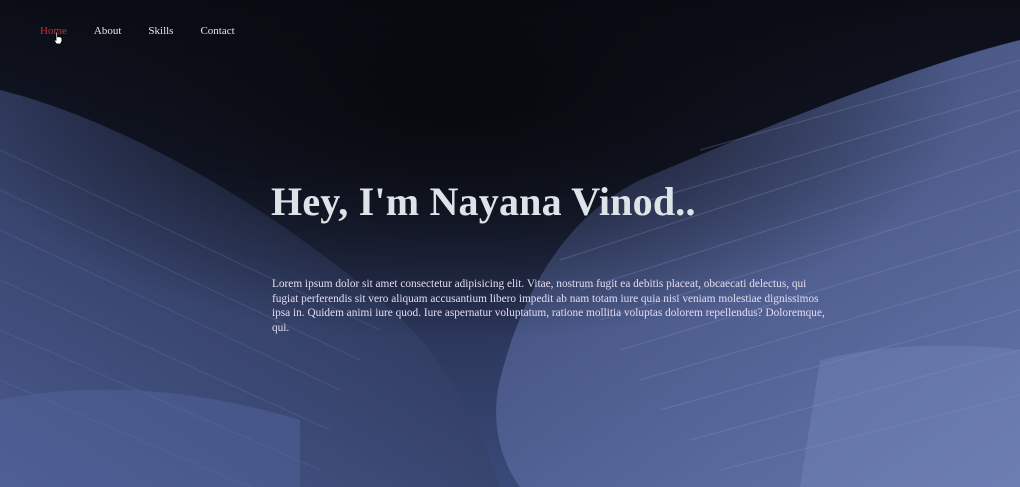 The image size is (1020, 487). What do you see at coordinates (217, 31) in the screenshot?
I see `nav-link-contact: Contact` at bounding box center [217, 31].